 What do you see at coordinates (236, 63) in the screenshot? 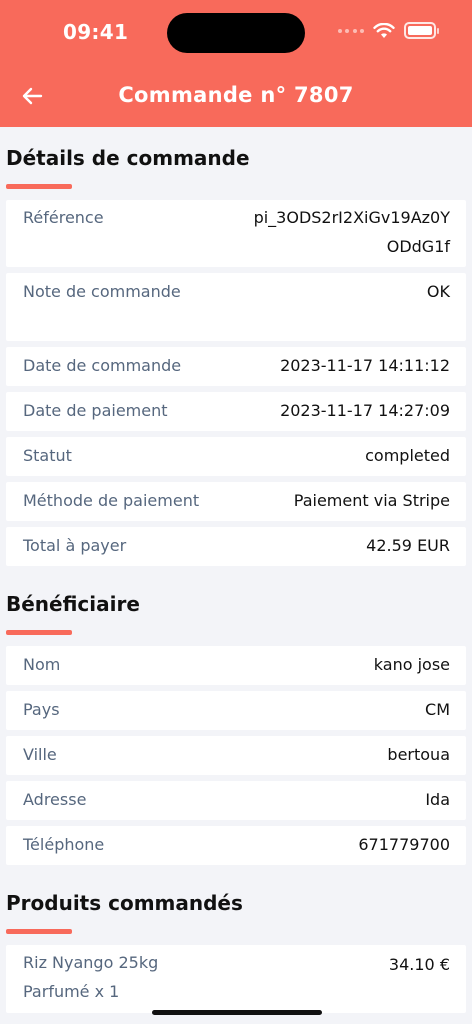
I see `app-header: 09:41 Commande n° 7807` at bounding box center [236, 63].